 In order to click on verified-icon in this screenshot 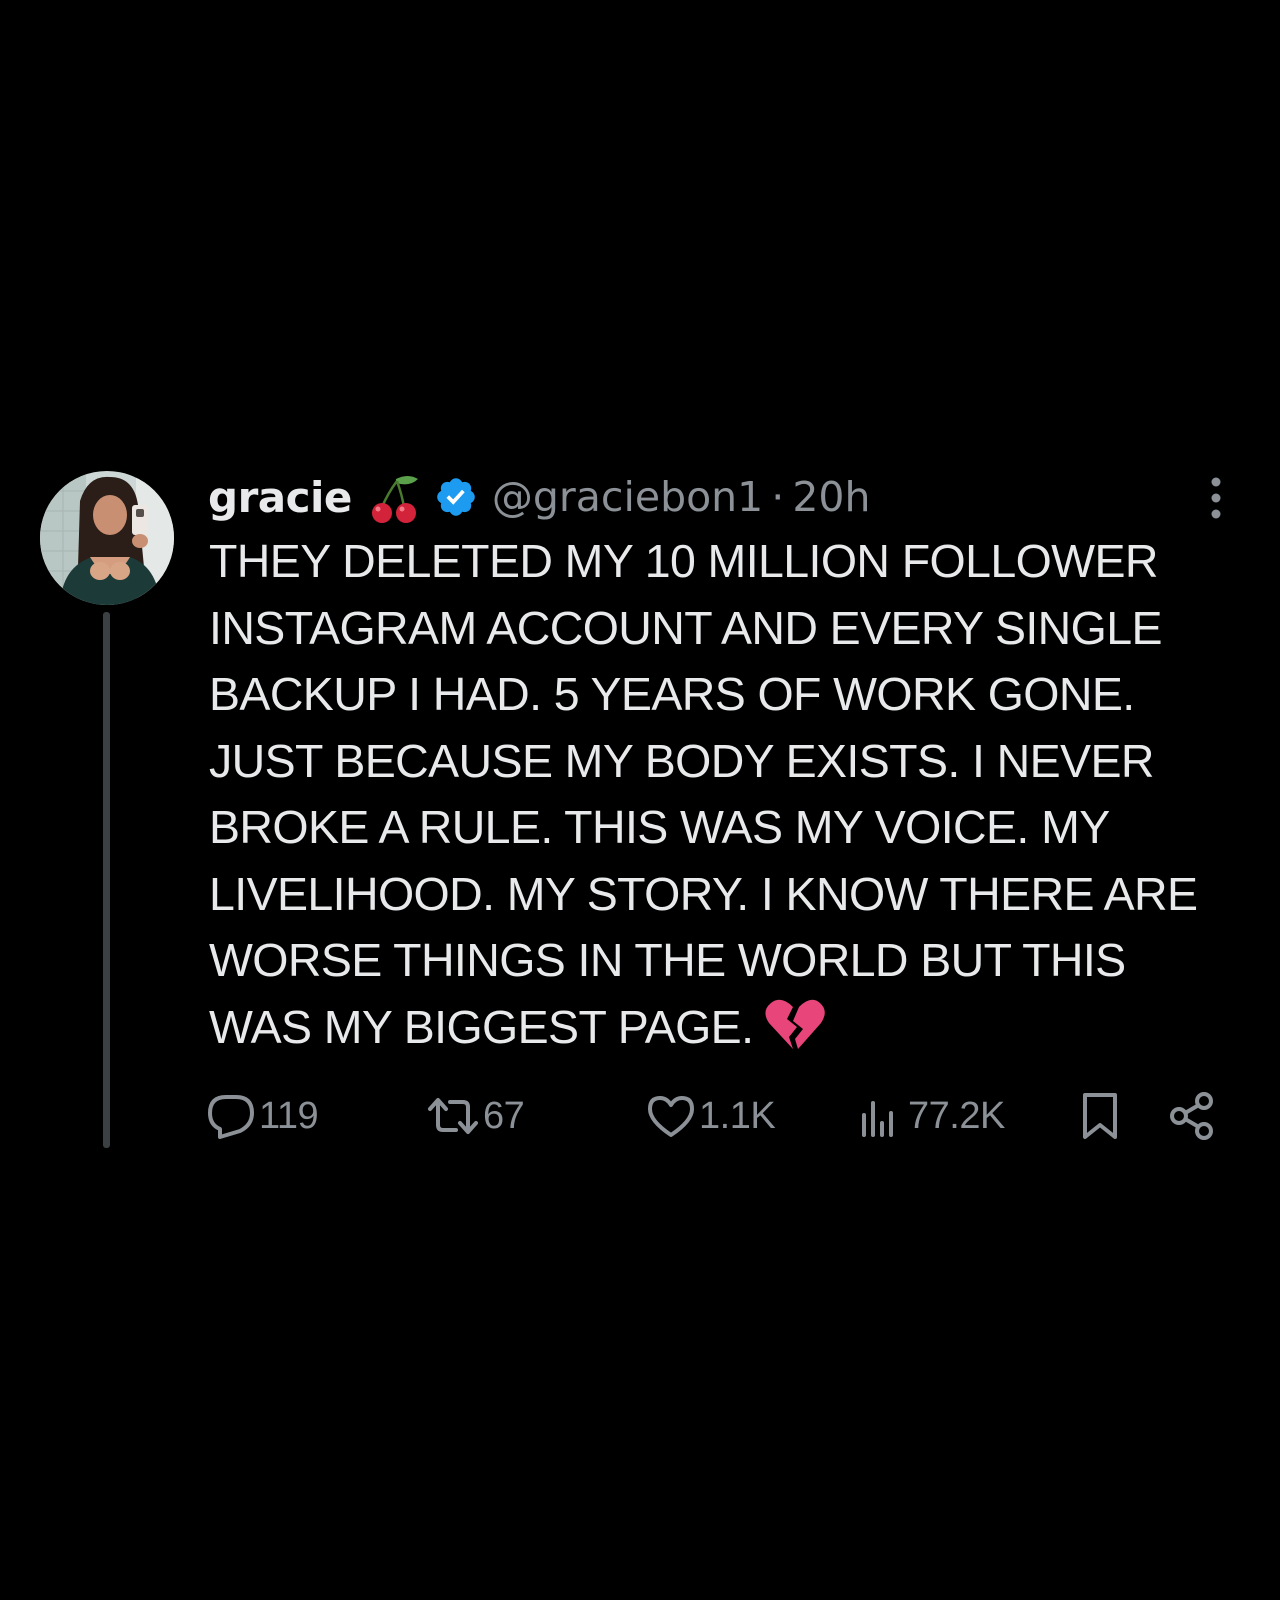, I will do `click(456, 497)`.